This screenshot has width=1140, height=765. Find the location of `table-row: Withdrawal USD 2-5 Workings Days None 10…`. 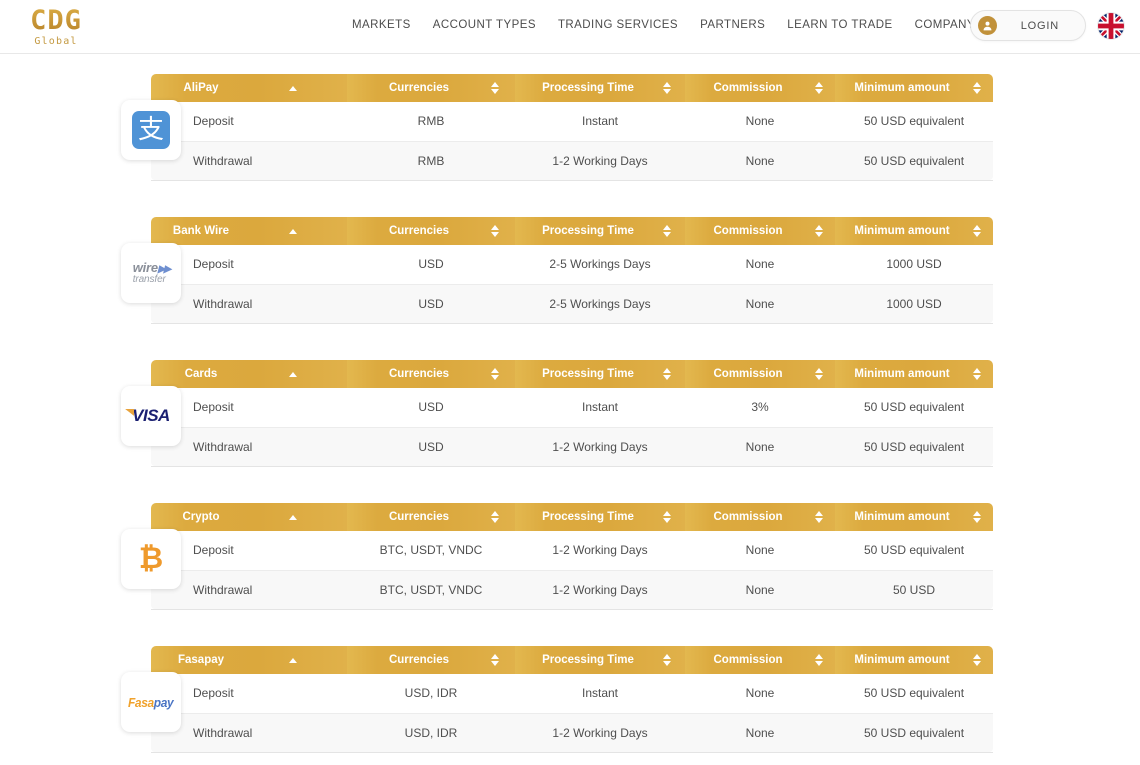

table-row: Withdrawal USD 2-5 Workings Days None 10… is located at coordinates (572, 304).